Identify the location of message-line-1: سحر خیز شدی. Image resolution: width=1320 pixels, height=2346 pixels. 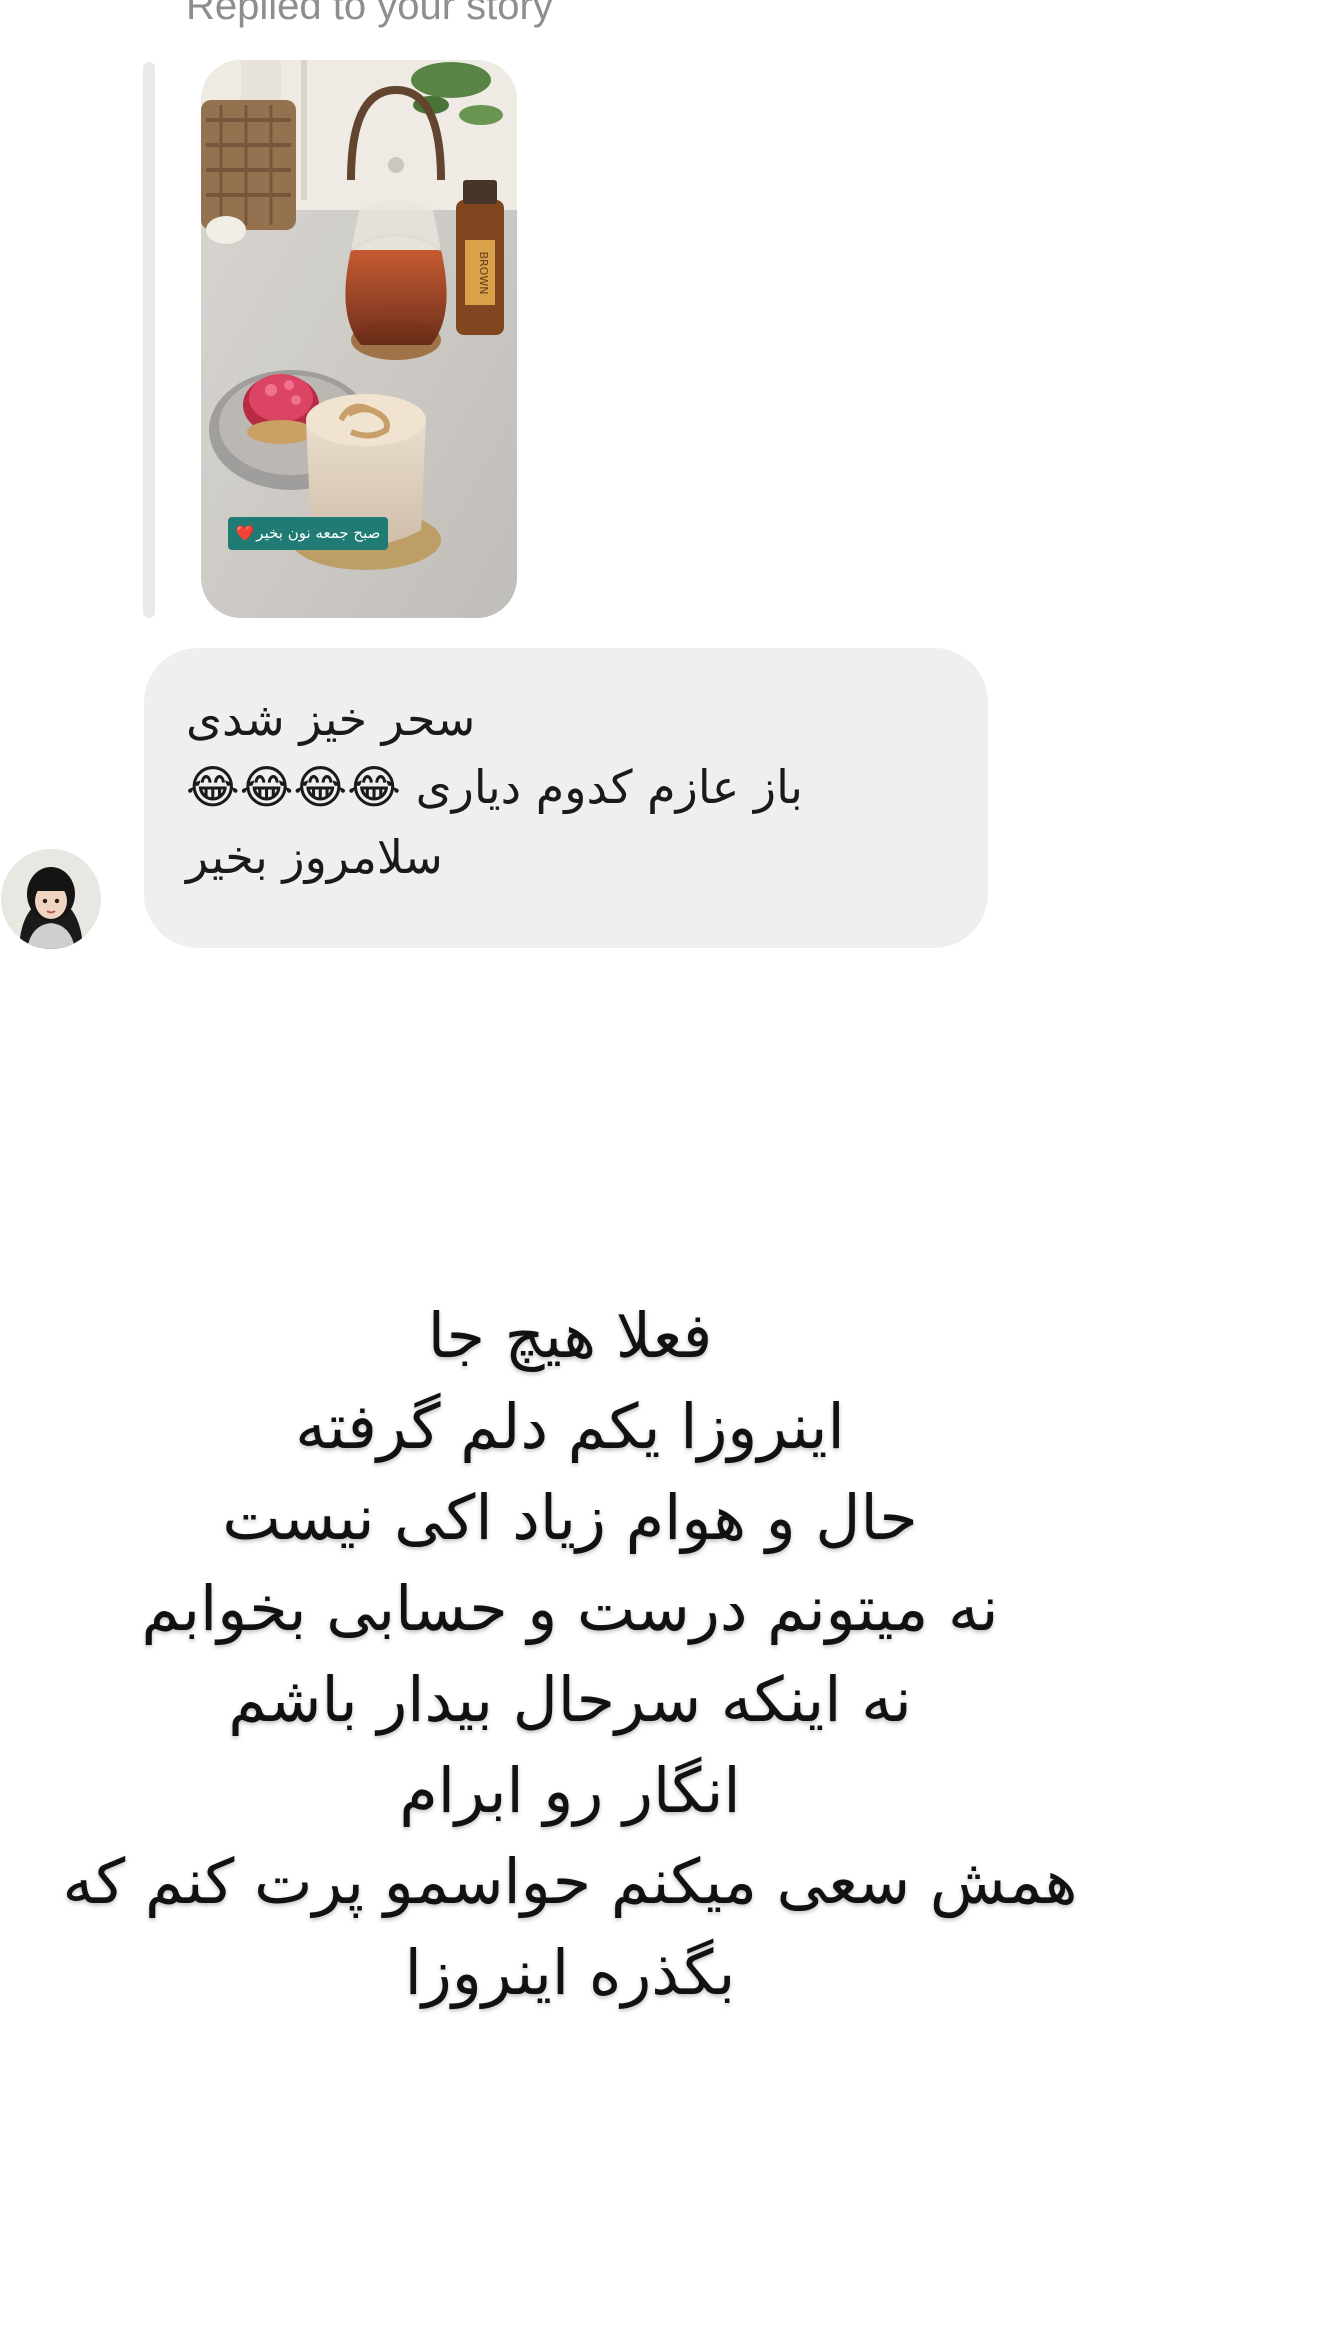
(331, 719).